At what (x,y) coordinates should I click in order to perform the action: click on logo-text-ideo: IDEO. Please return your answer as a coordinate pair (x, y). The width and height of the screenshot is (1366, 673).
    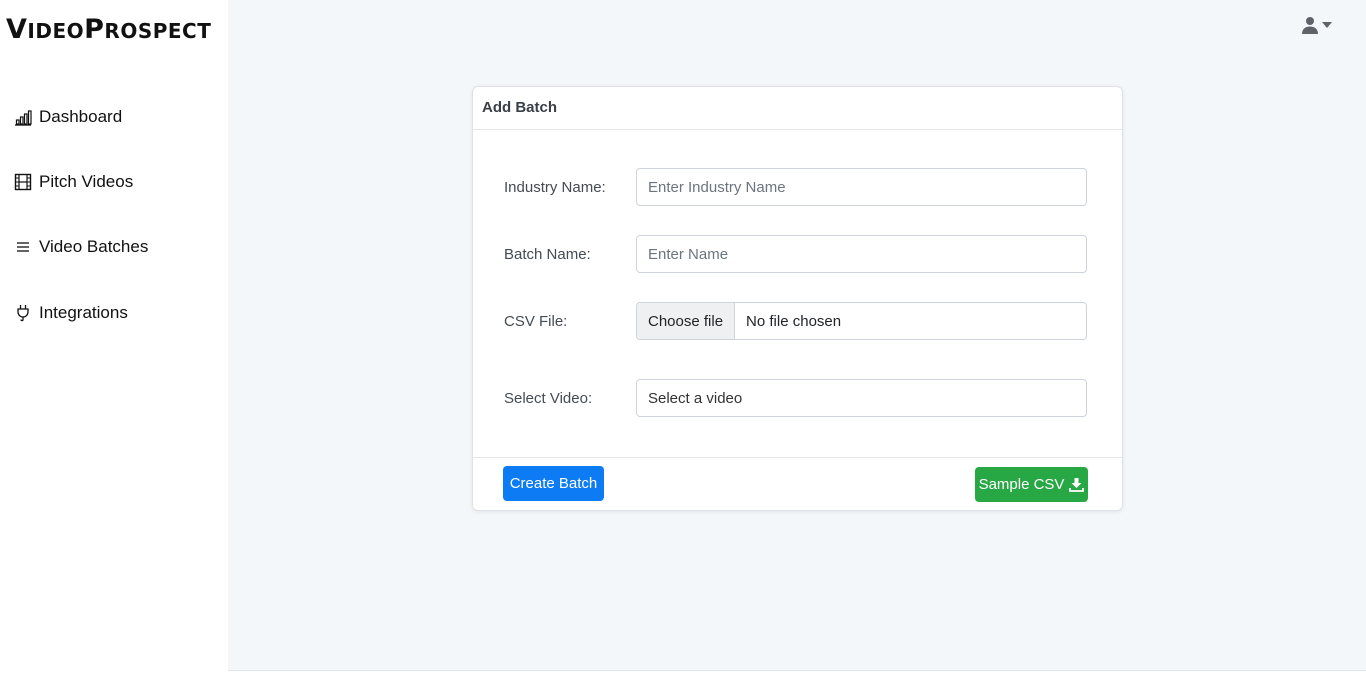
    Looking at the image, I should click on (56, 31).